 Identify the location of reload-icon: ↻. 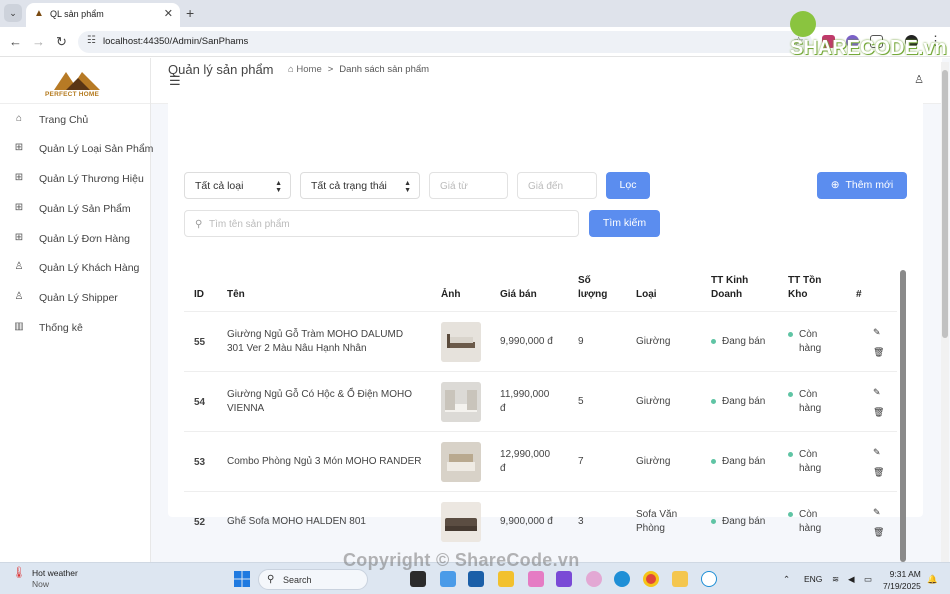
(61, 42).